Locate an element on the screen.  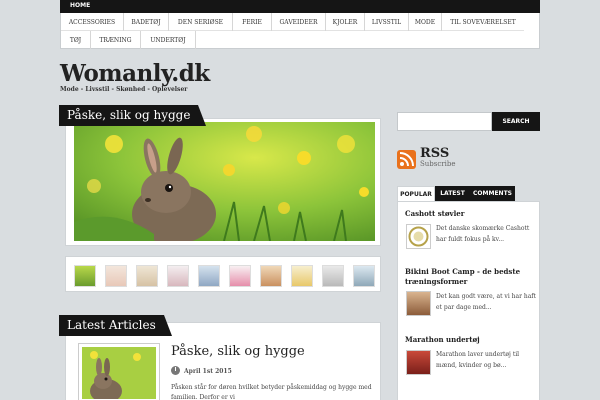
site-tagline: Mode - Livsstil - Skønhed - Oplevelser is located at coordinates (124, 89).